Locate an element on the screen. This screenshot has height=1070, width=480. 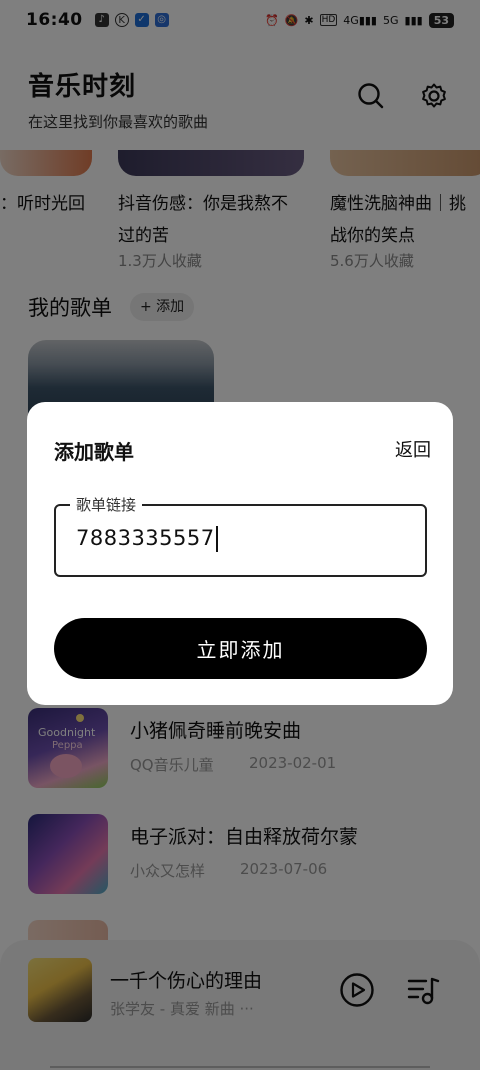
playlist-link-value: 7883335557 is located at coordinates (145, 538).